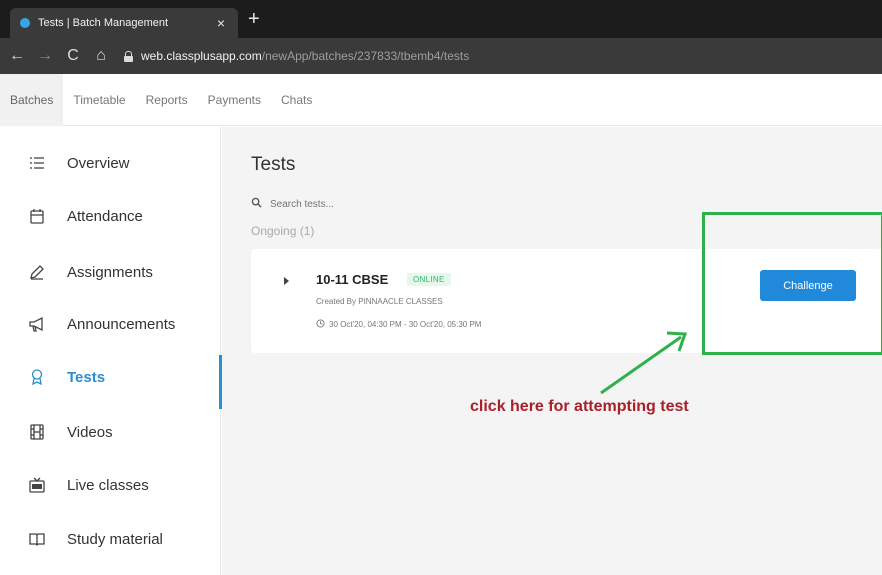 The height and width of the screenshot is (575, 882). What do you see at coordinates (201, 56) in the screenshot?
I see `url-host: web.classplusapp.com` at bounding box center [201, 56].